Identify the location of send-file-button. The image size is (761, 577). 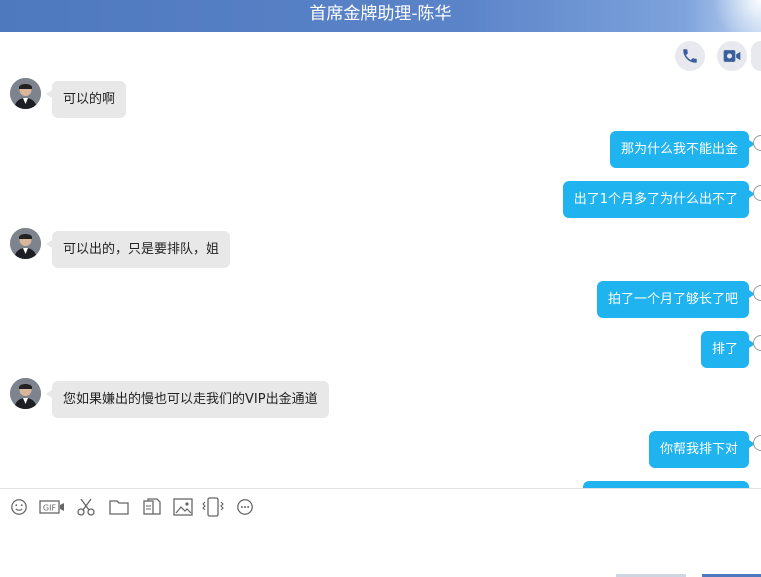
(119, 507).